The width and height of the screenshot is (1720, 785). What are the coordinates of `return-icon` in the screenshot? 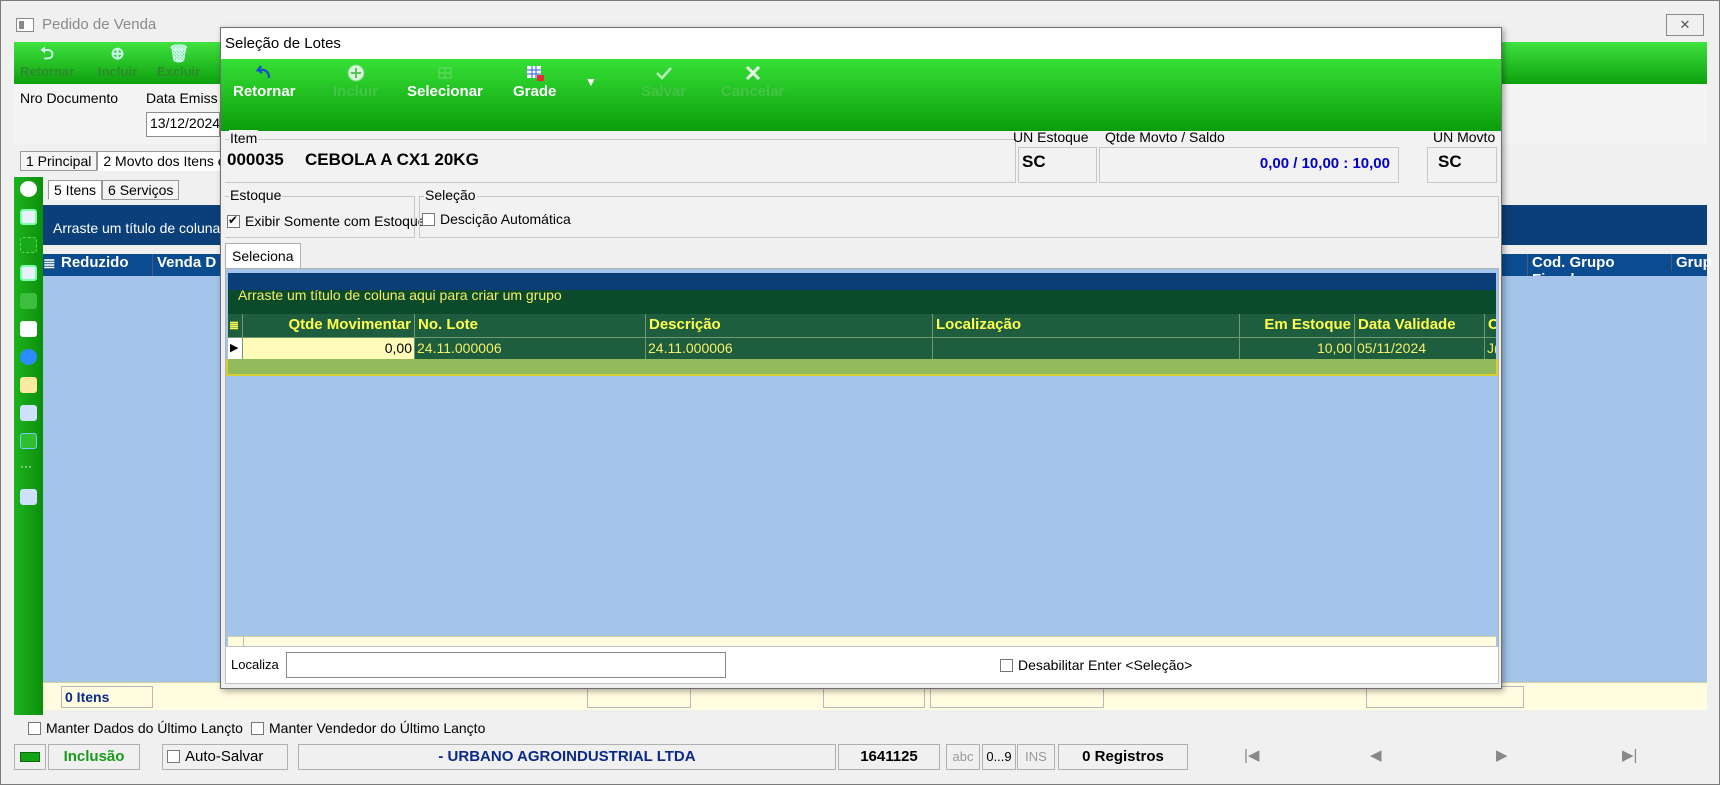 It's located at (263, 72).